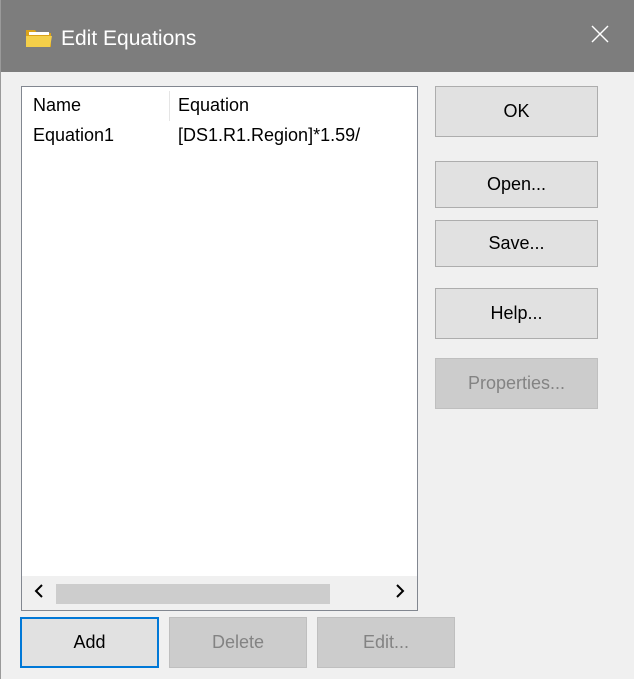 The image size is (634, 679). I want to click on horizontal-scrollbar, so click(219, 593).